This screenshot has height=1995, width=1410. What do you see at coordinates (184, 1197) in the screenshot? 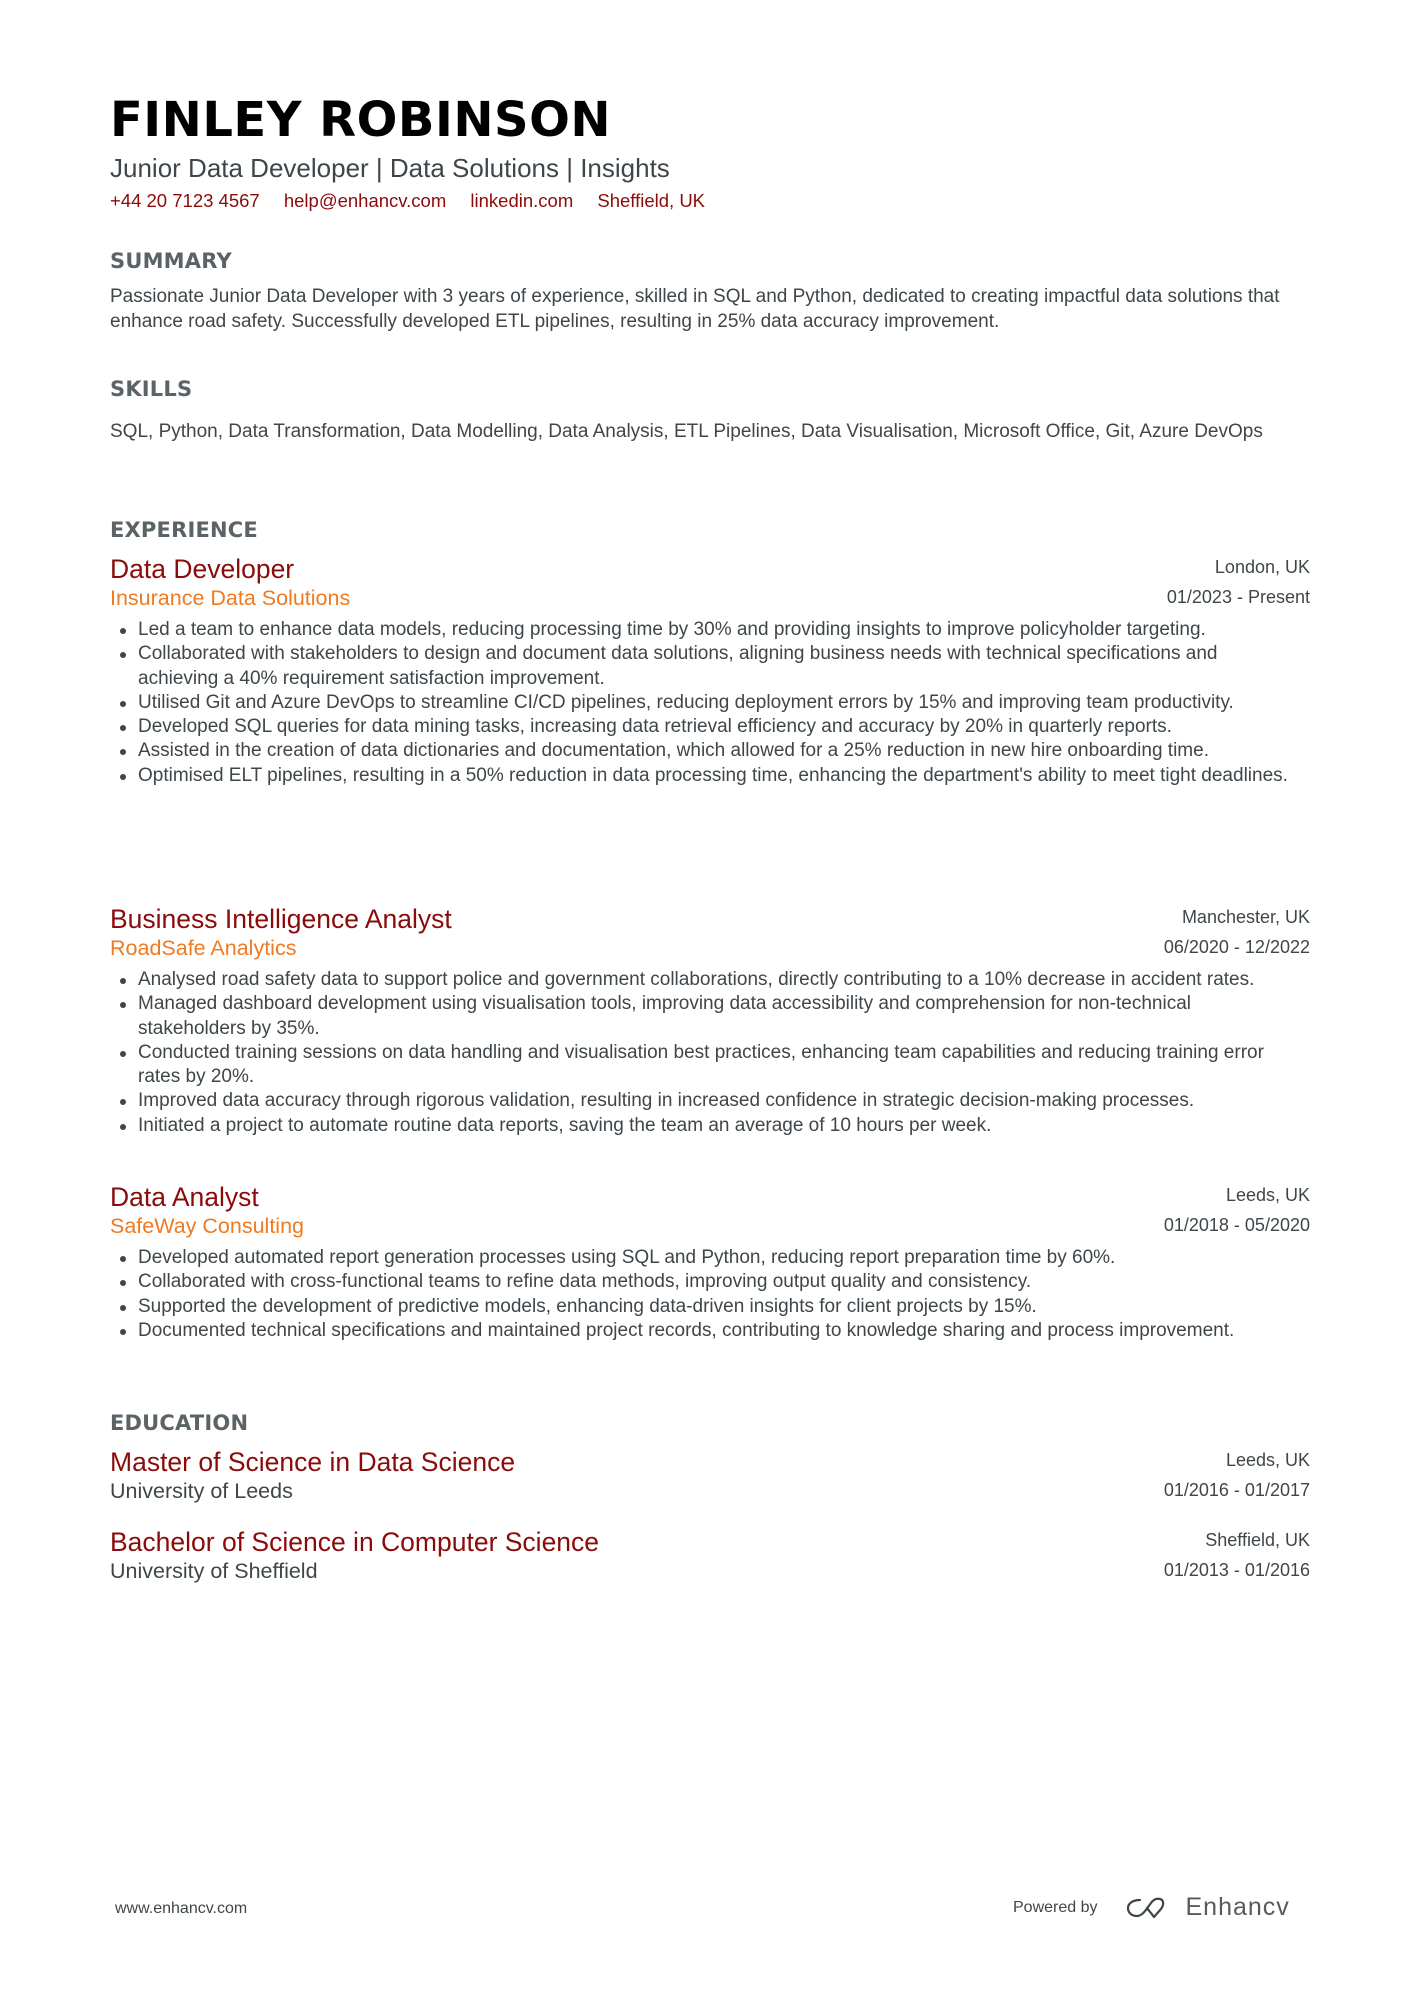
I see `job-title: Data Analyst` at bounding box center [184, 1197].